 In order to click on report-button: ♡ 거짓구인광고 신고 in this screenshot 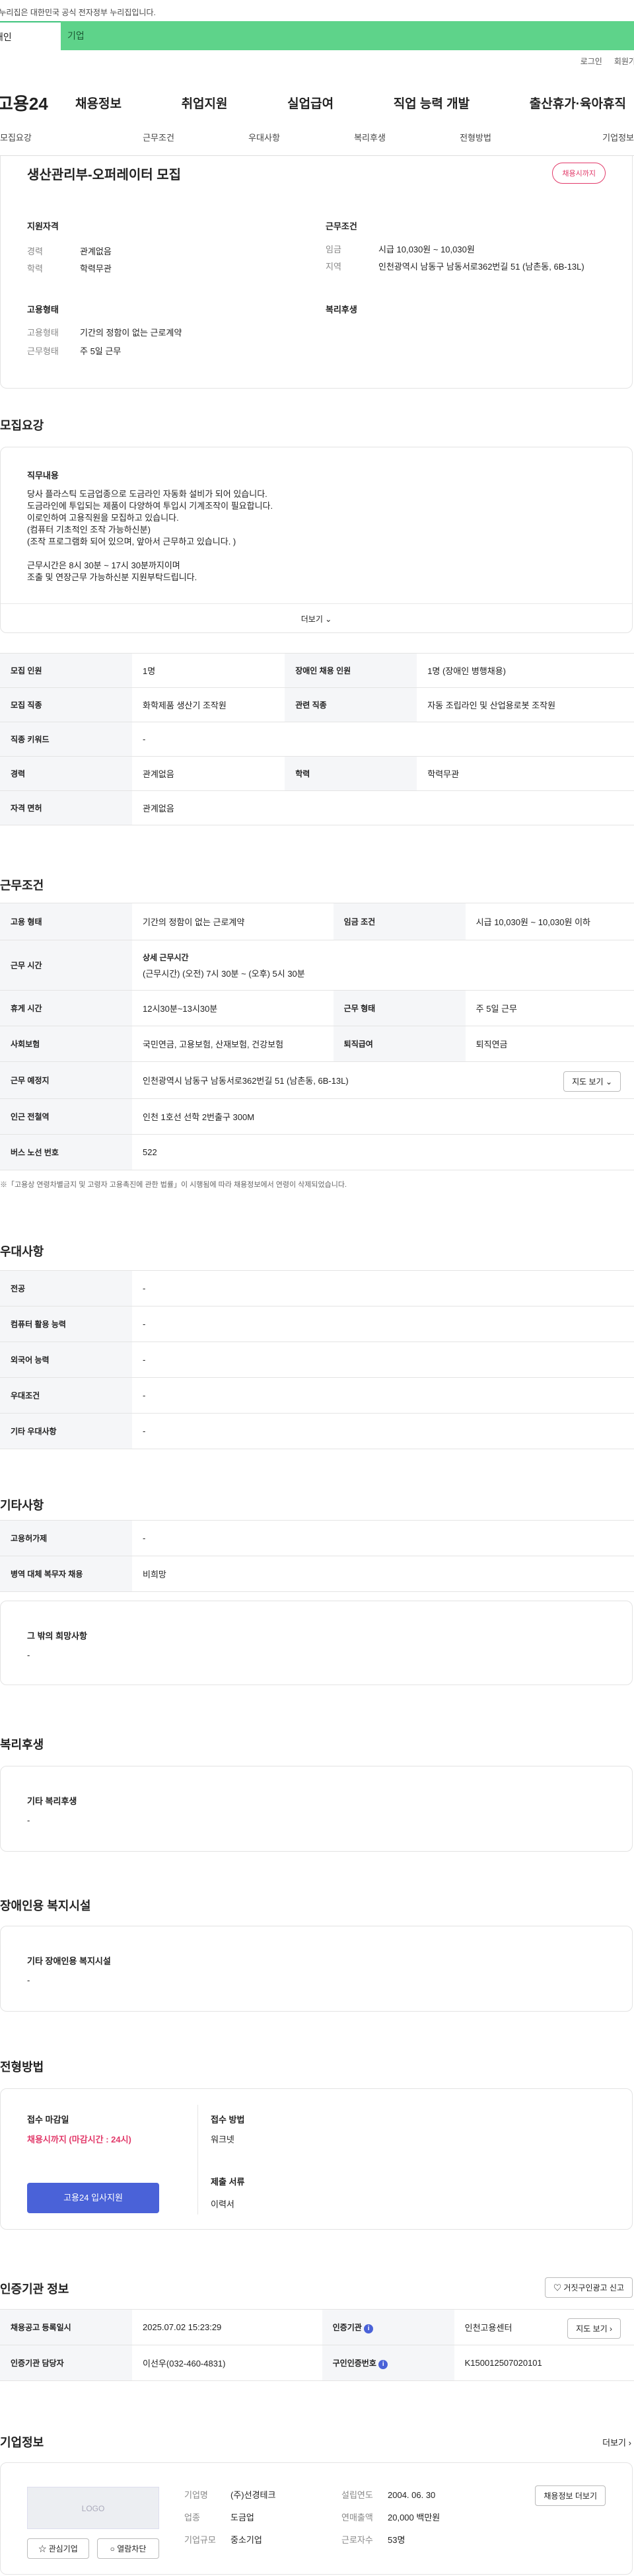, I will do `click(588, 2287)`.